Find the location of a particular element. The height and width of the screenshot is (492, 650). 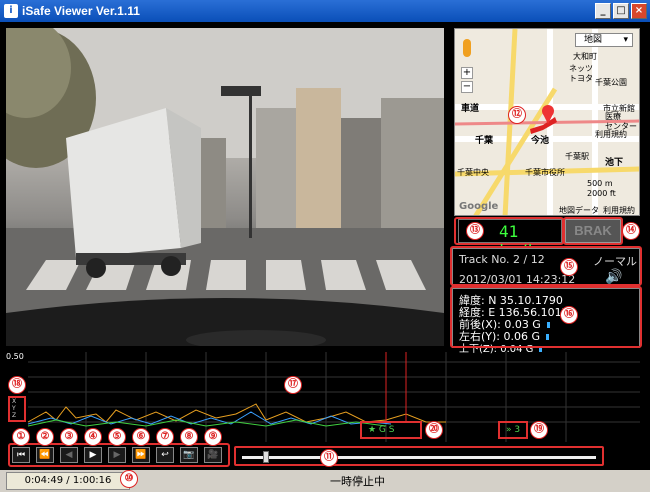

first-track-button: ⏮ is located at coordinates (21, 455).